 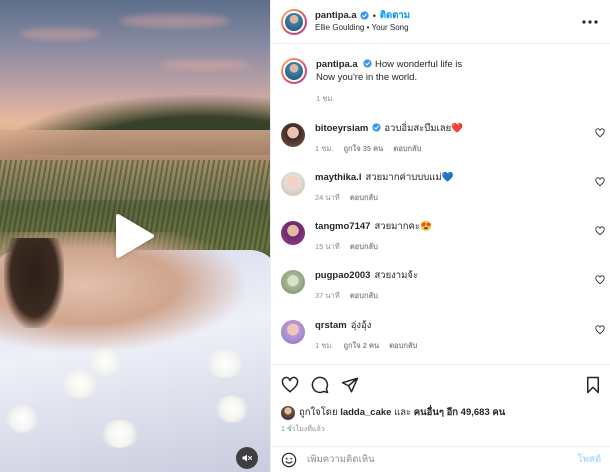 What do you see at coordinates (342, 226) in the screenshot?
I see `comment-username: tangmo7147` at bounding box center [342, 226].